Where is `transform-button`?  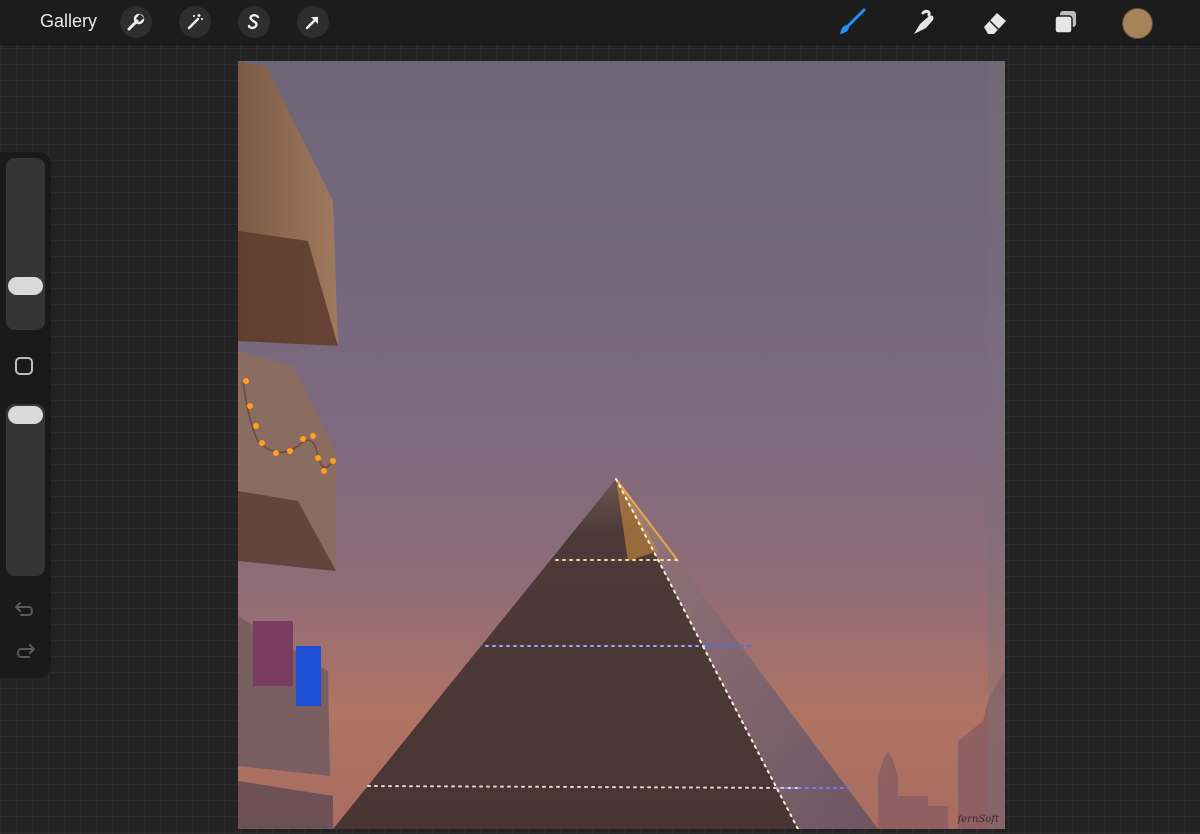 transform-button is located at coordinates (313, 22).